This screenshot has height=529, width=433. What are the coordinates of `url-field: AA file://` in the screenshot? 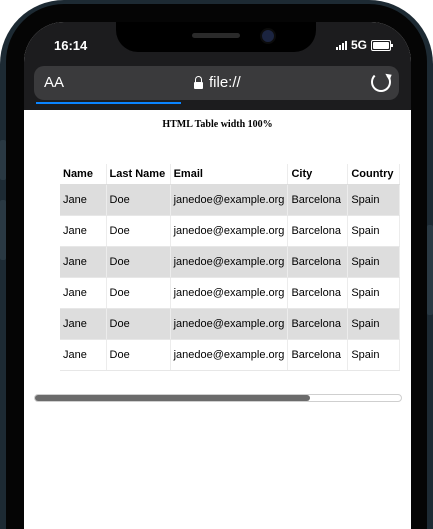 It's located at (216, 83).